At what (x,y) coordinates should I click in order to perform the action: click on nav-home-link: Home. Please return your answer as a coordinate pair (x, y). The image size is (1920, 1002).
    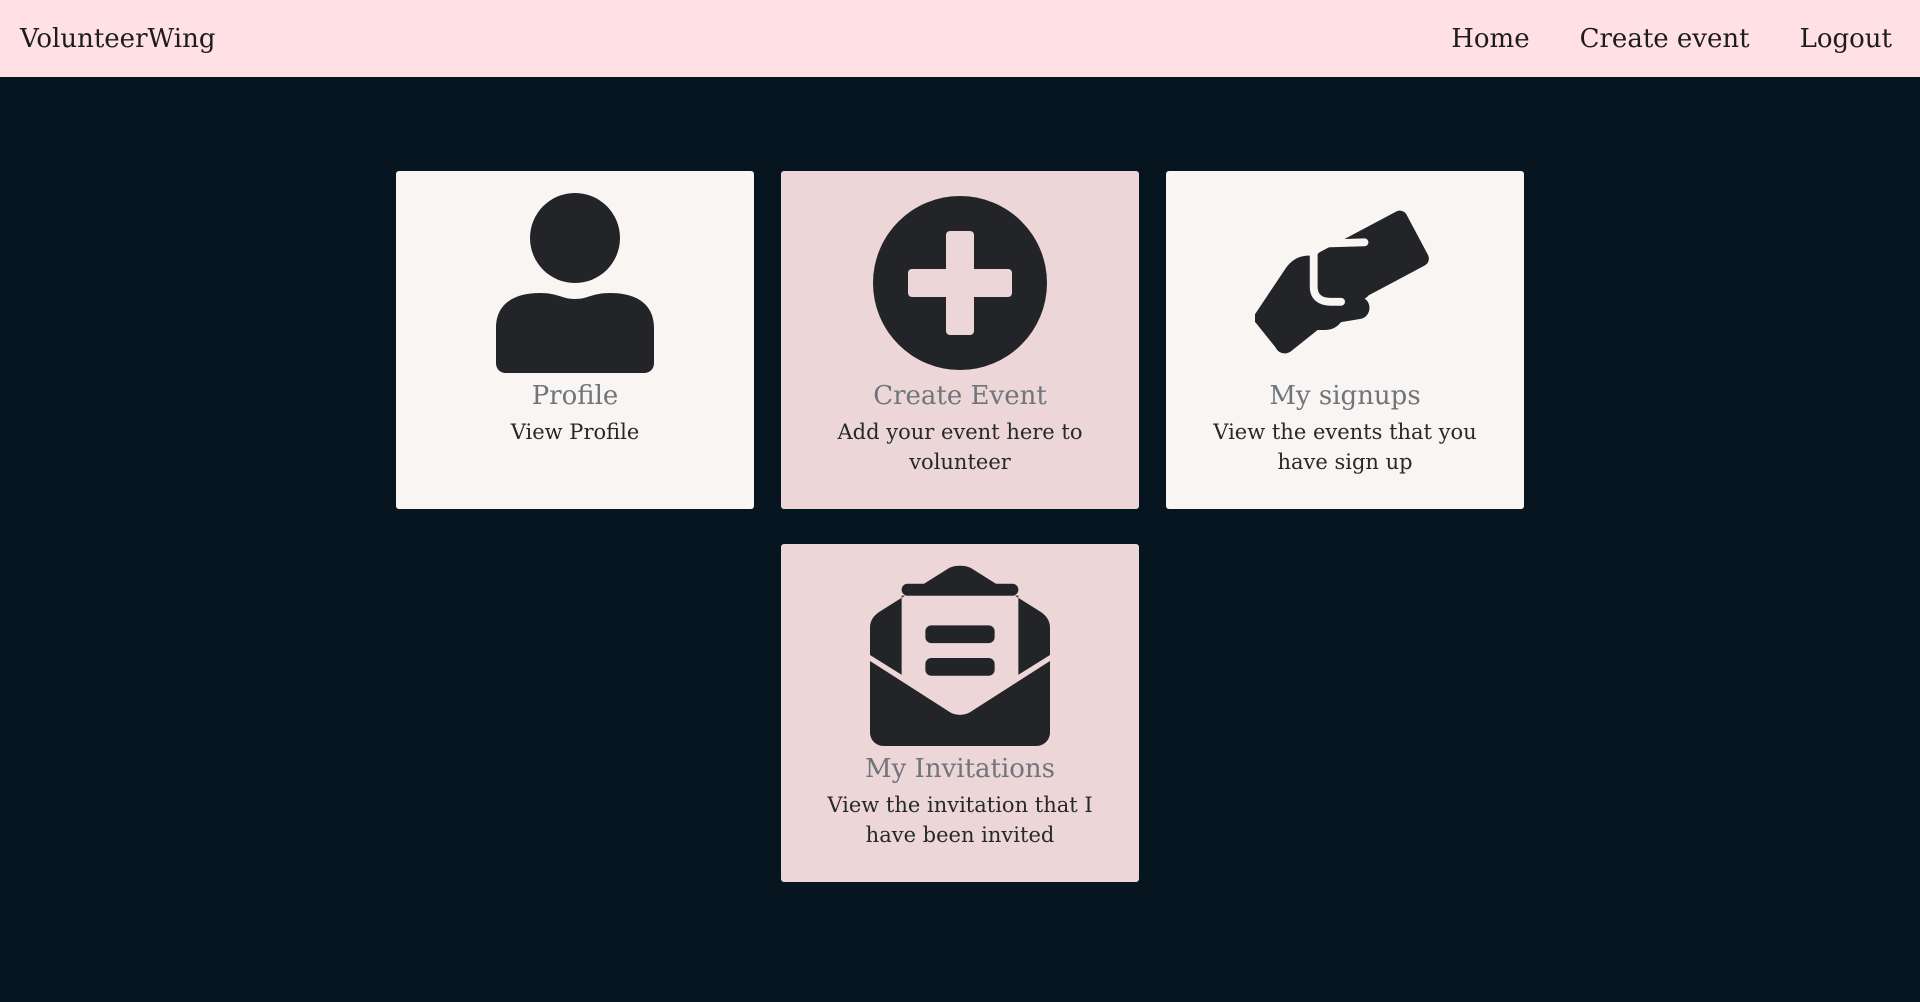
    Looking at the image, I should click on (1490, 39).